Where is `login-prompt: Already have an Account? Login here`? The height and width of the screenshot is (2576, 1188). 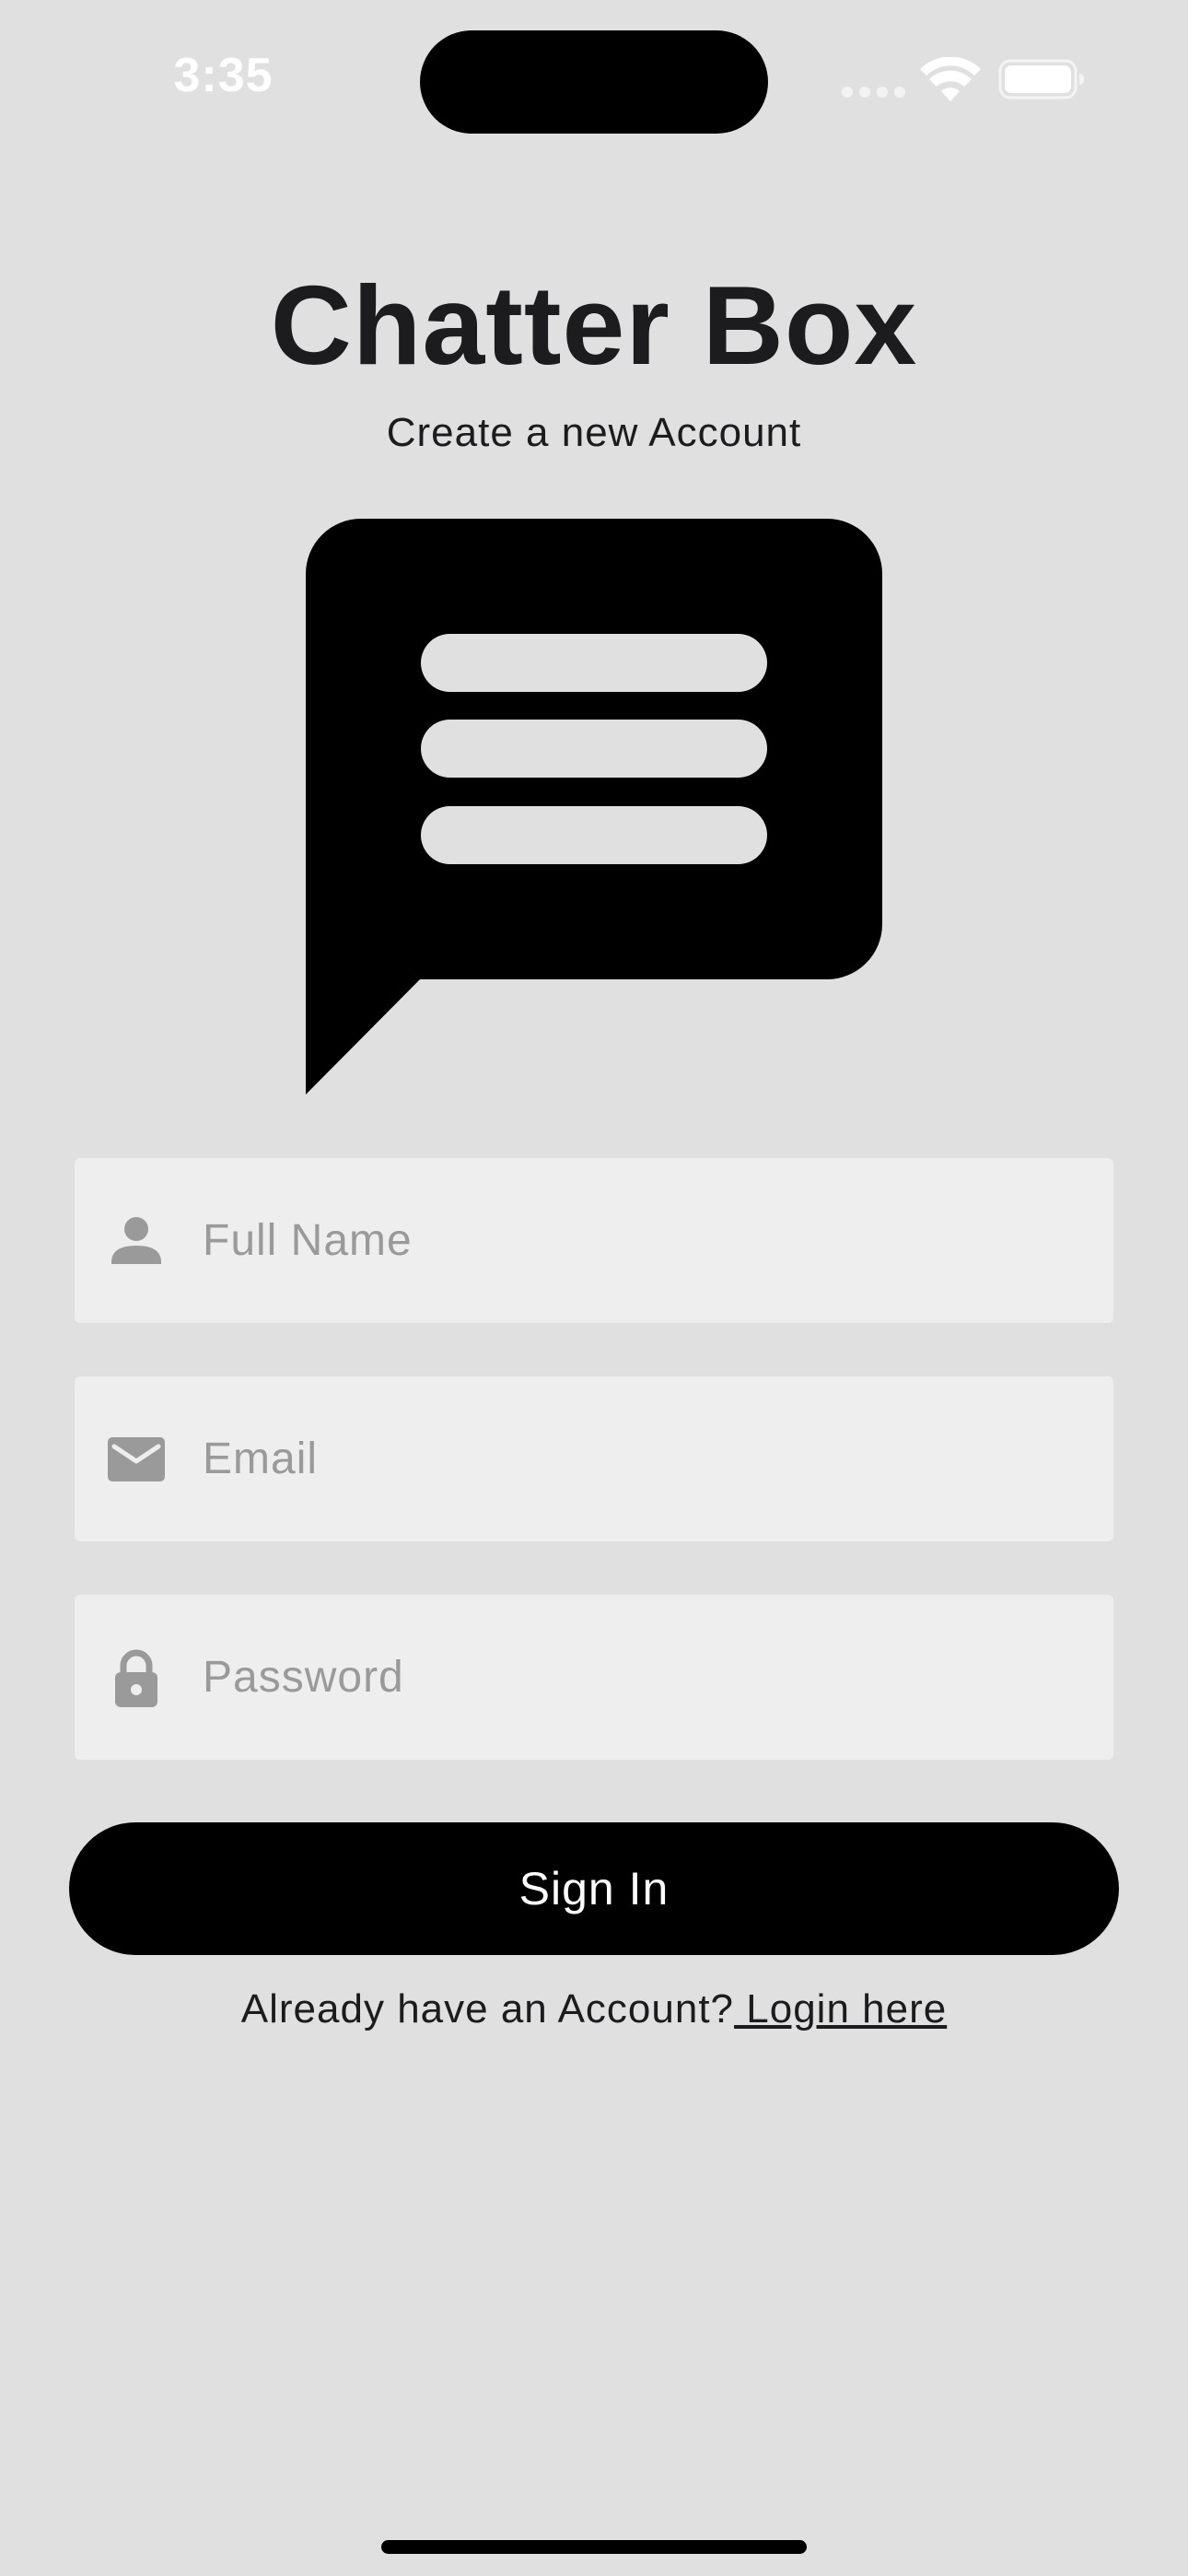 login-prompt: Already have an Account? Login here is located at coordinates (594, 2009).